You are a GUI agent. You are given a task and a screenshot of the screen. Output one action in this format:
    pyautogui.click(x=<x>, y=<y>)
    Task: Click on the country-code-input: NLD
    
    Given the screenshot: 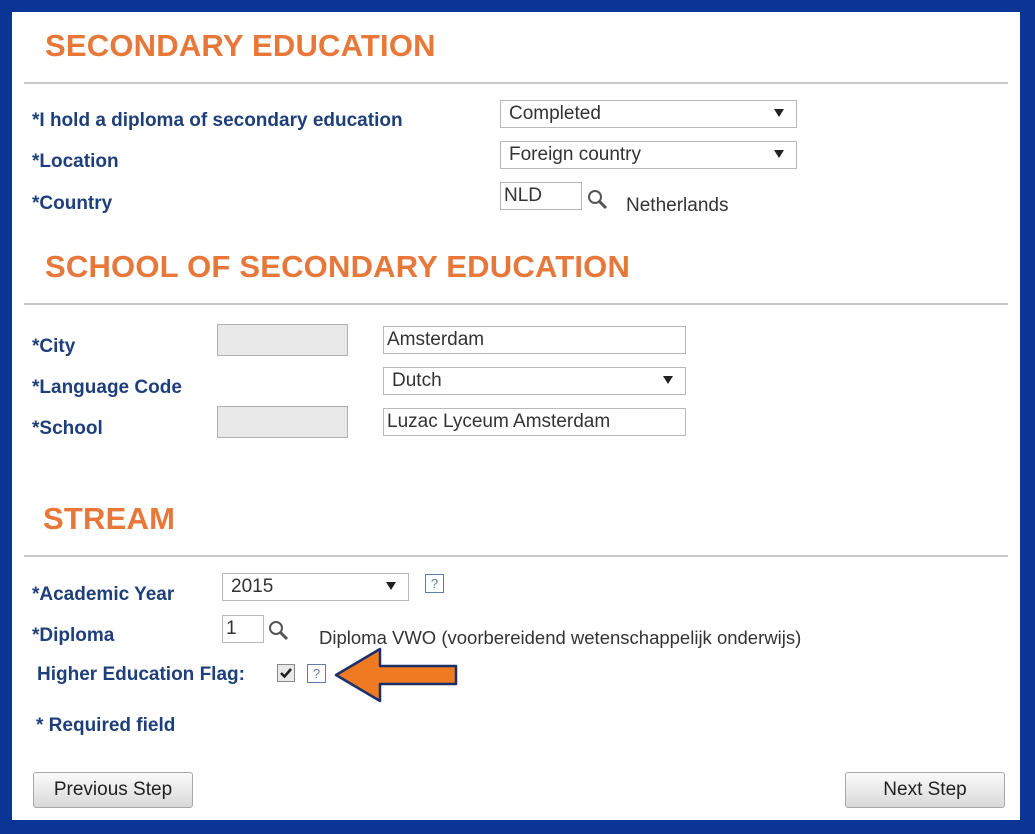 What is the action you would take?
    pyautogui.click(x=541, y=196)
    